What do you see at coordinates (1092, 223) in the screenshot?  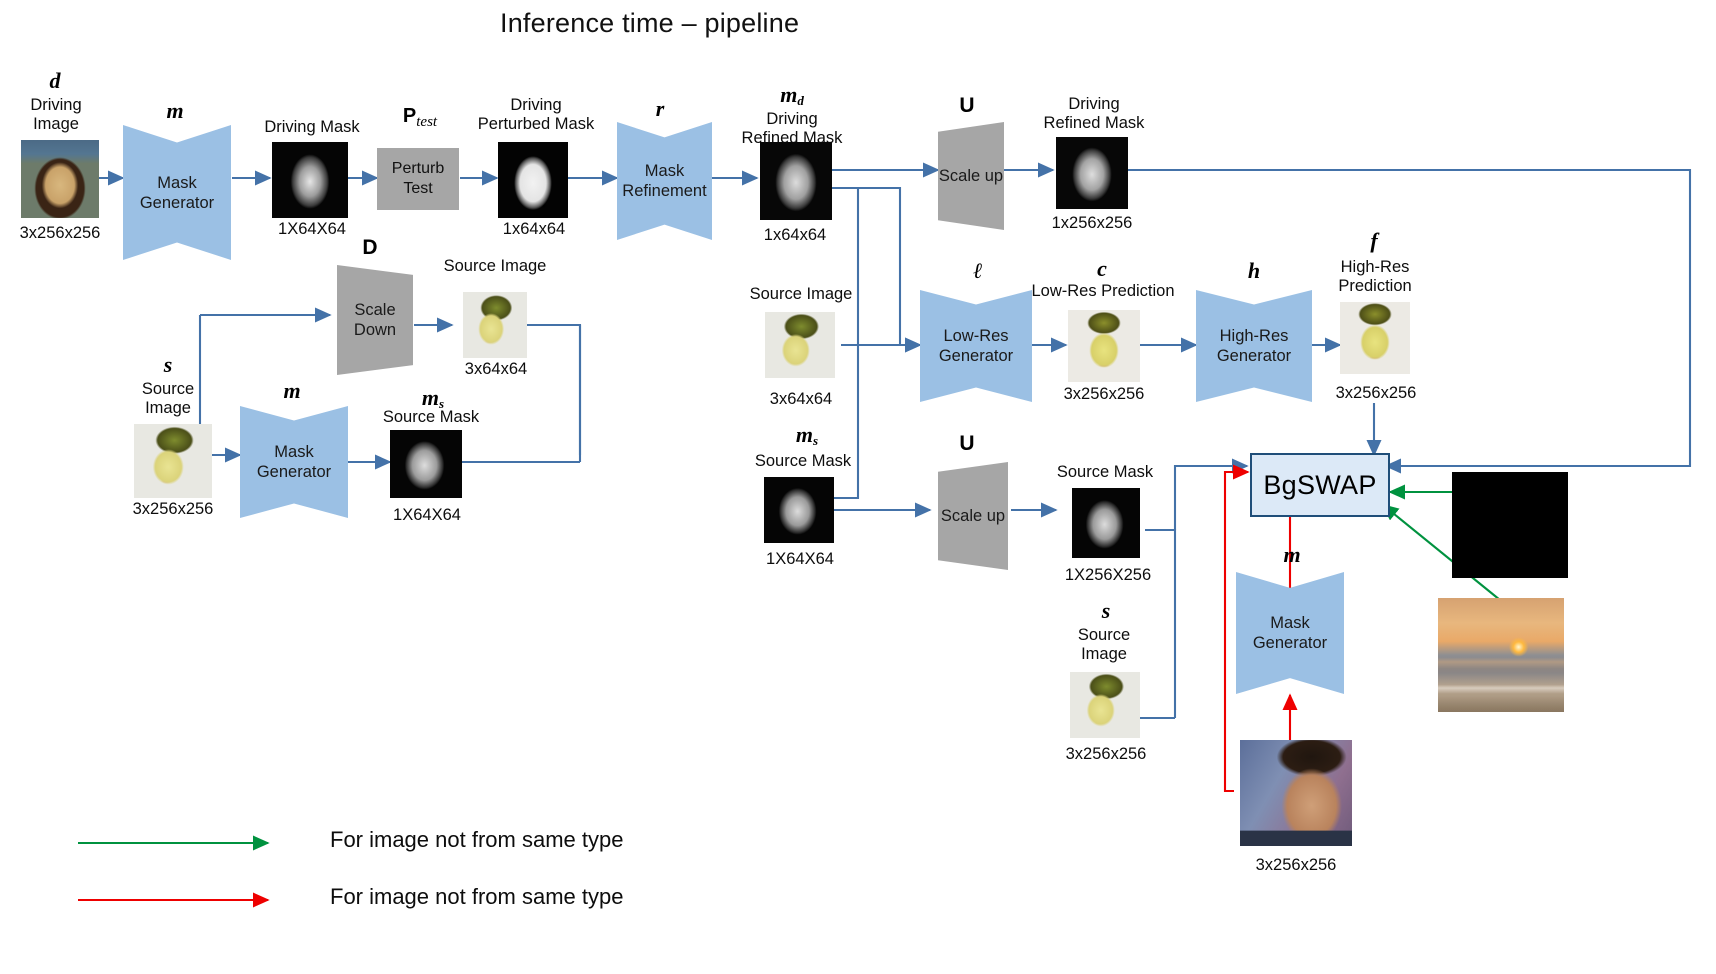 I see `driving-refined-mask-high-dims: 1x256x256` at bounding box center [1092, 223].